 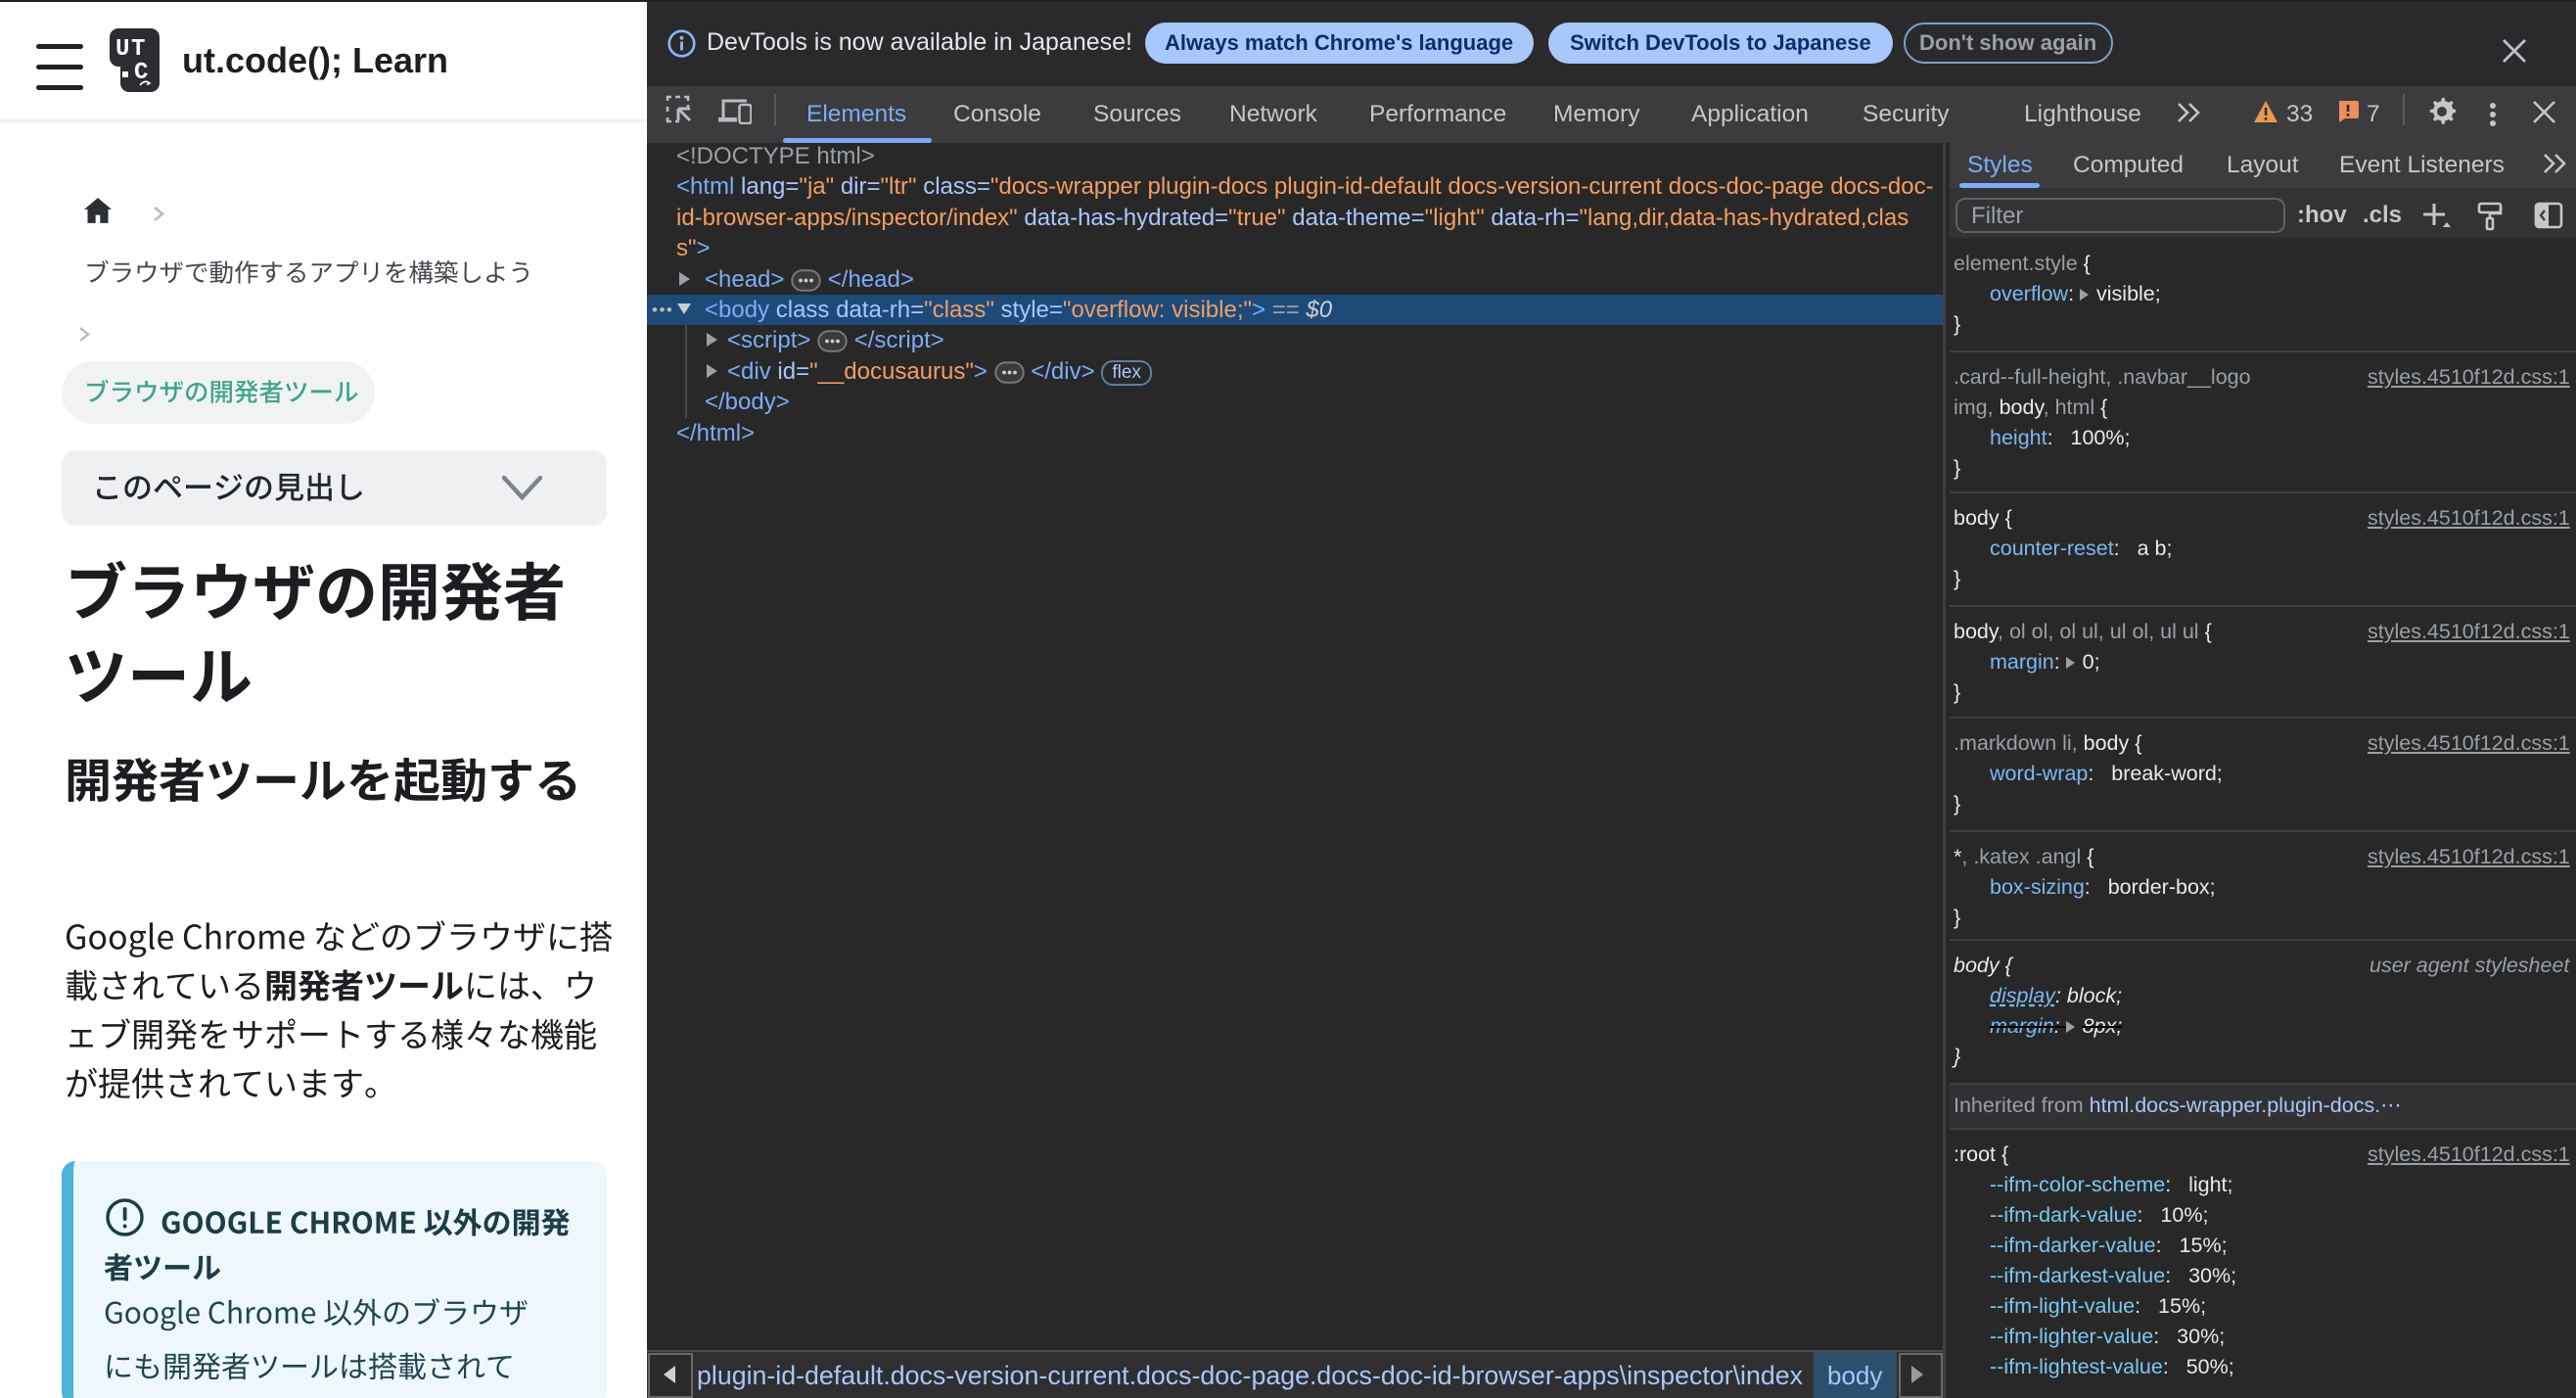 I want to click on svg-text: T, so click(x=138, y=49).